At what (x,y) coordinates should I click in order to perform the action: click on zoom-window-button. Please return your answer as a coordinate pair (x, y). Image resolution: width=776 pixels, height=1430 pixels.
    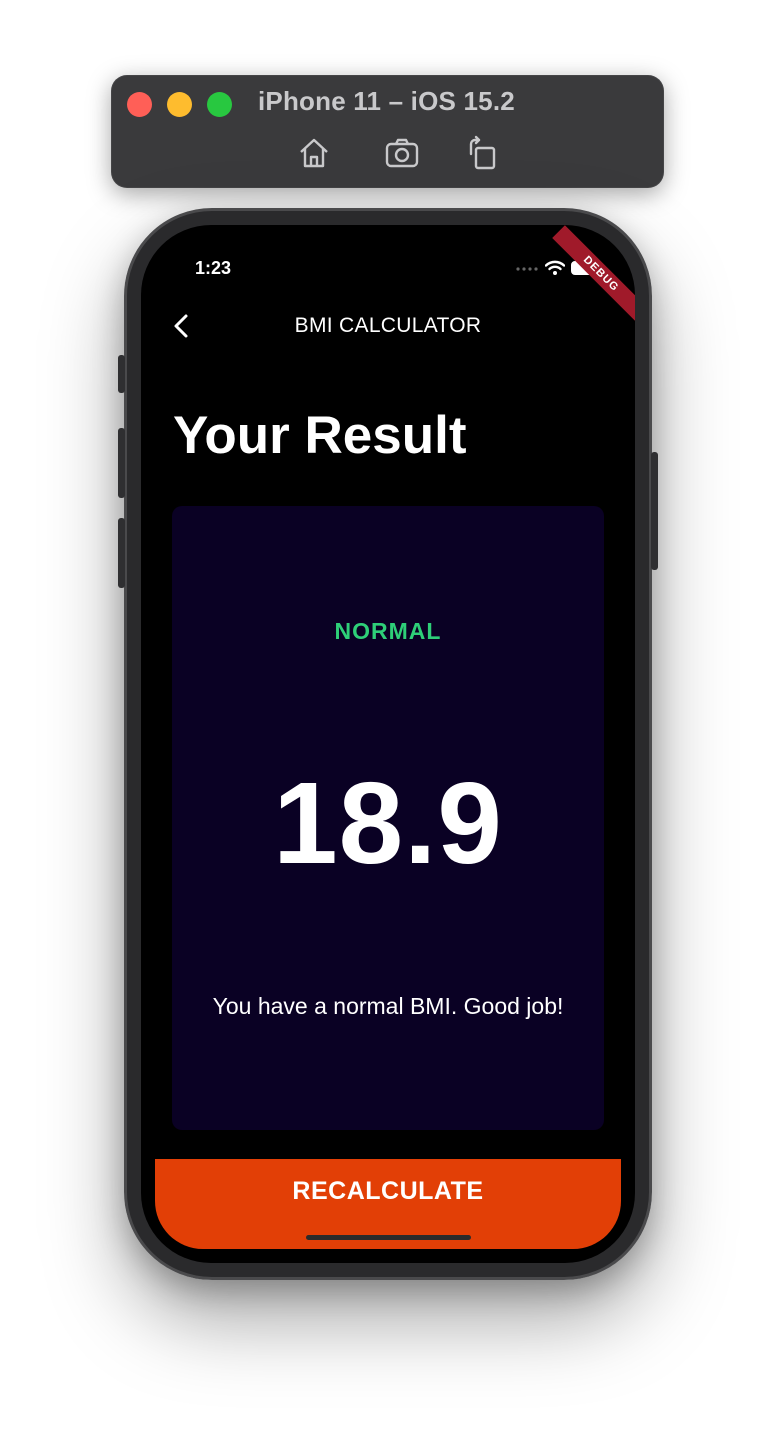
    Looking at the image, I should click on (219, 104).